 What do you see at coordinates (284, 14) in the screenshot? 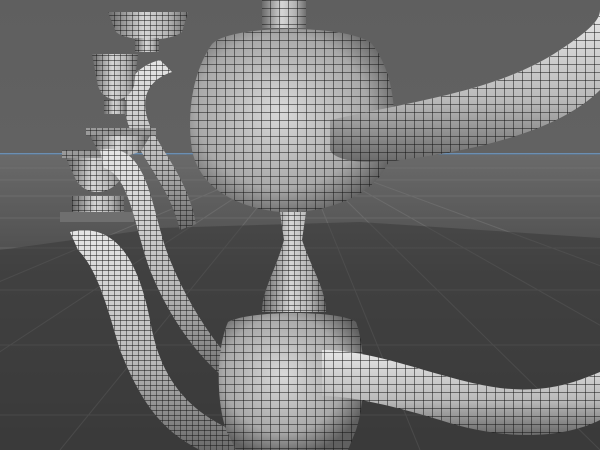
I see `top-stem` at bounding box center [284, 14].